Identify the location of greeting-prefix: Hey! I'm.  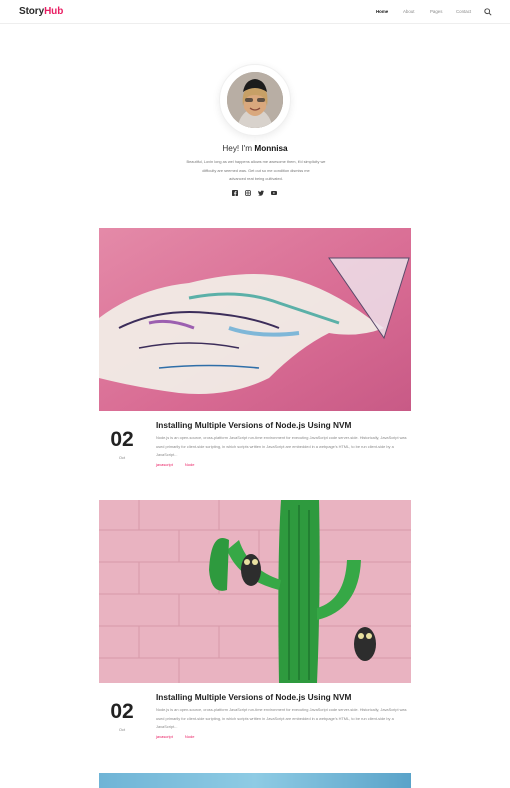
(238, 148).